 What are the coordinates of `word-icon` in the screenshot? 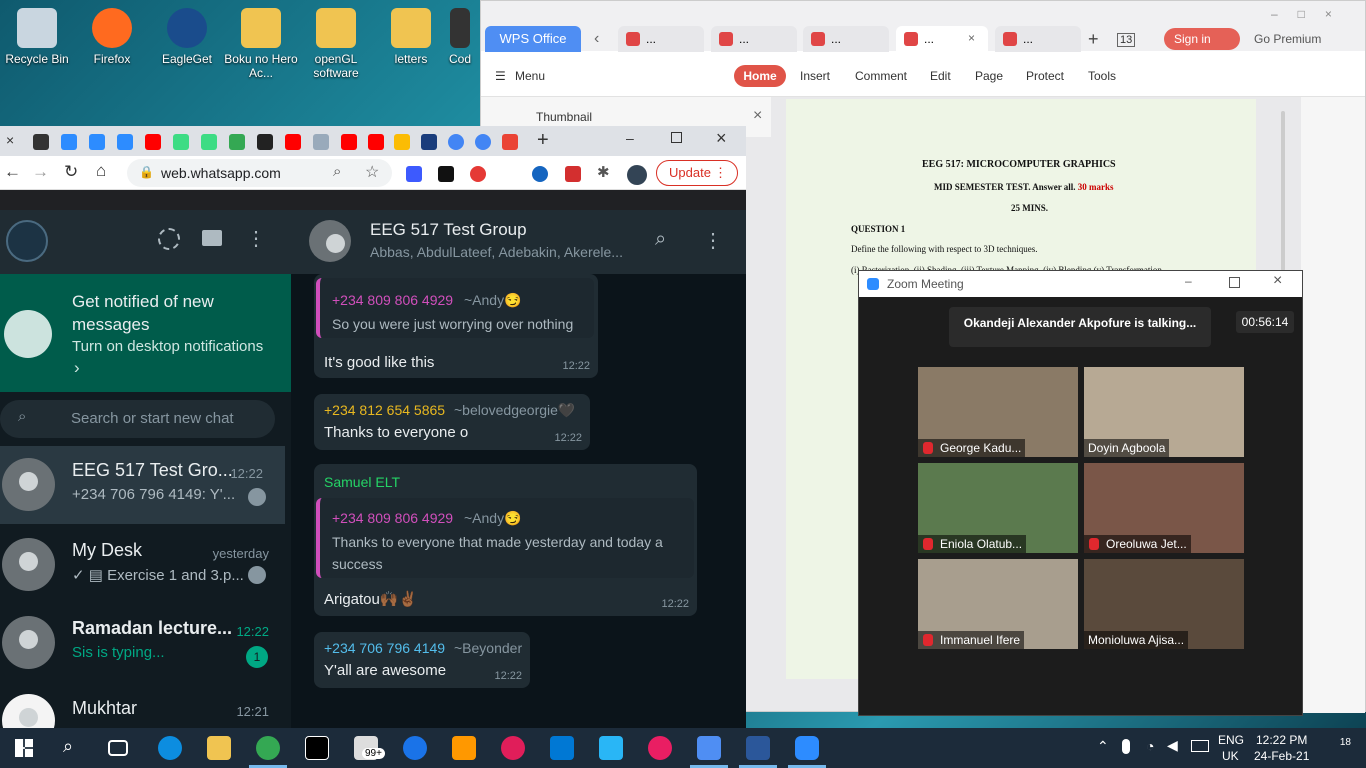 It's located at (758, 748).